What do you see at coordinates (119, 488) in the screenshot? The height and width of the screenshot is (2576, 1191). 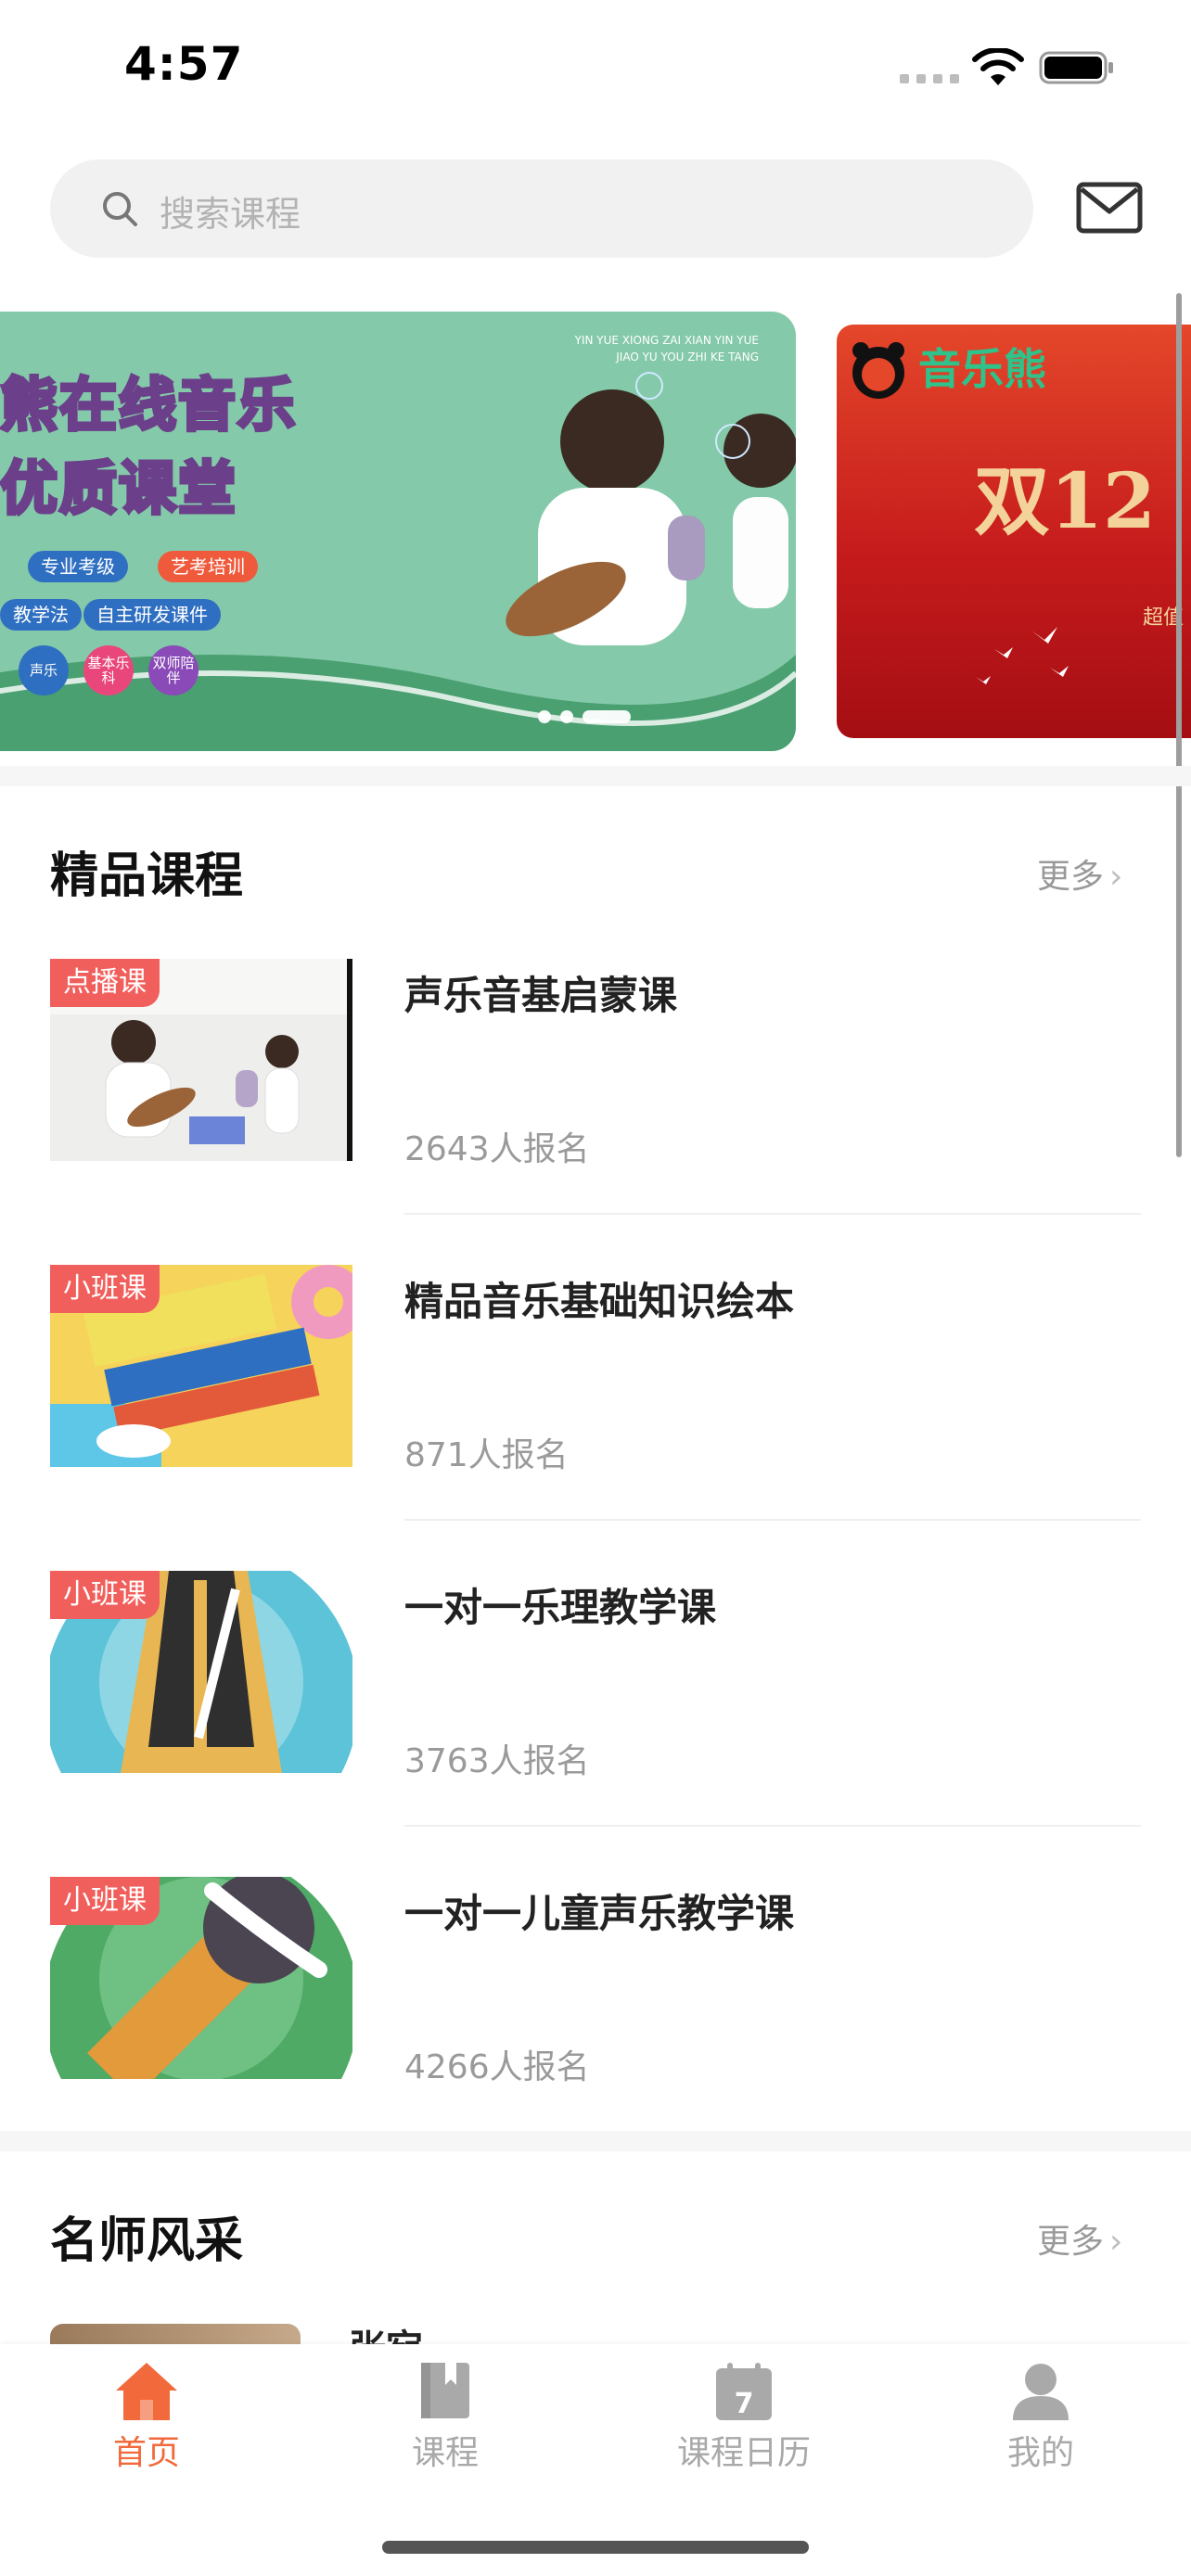 I see `banner-headline-2: 优质课堂` at bounding box center [119, 488].